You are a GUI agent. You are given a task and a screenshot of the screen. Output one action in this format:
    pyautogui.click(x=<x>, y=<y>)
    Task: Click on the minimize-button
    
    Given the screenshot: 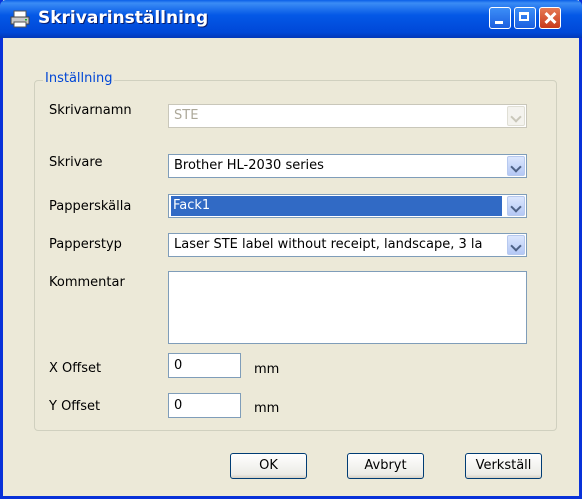 What is the action you would take?
    pyautogui.click(x=500, y=18)
    